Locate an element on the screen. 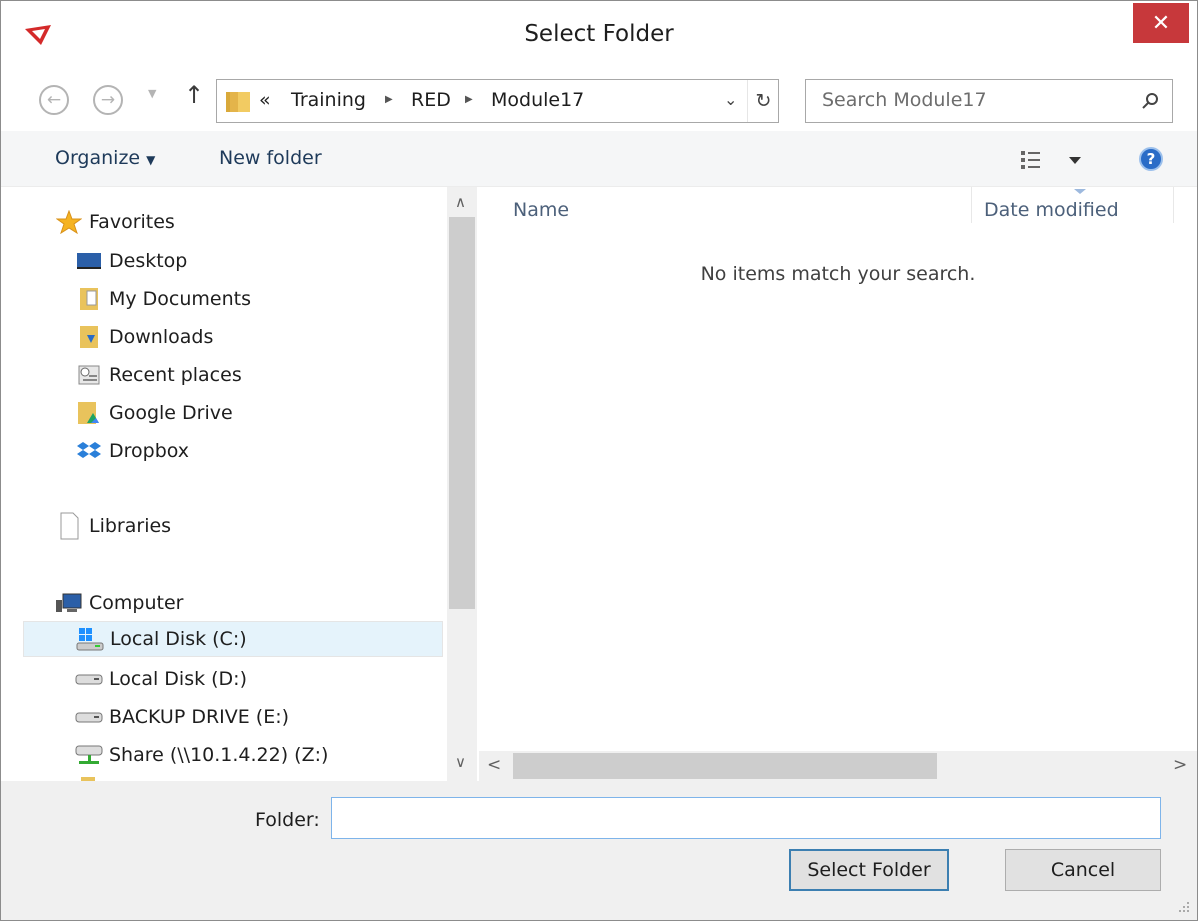 Image resolution: width=1198 pixels, height=921 pixels. help-icon: ? is located at coordinates (1151, 159).